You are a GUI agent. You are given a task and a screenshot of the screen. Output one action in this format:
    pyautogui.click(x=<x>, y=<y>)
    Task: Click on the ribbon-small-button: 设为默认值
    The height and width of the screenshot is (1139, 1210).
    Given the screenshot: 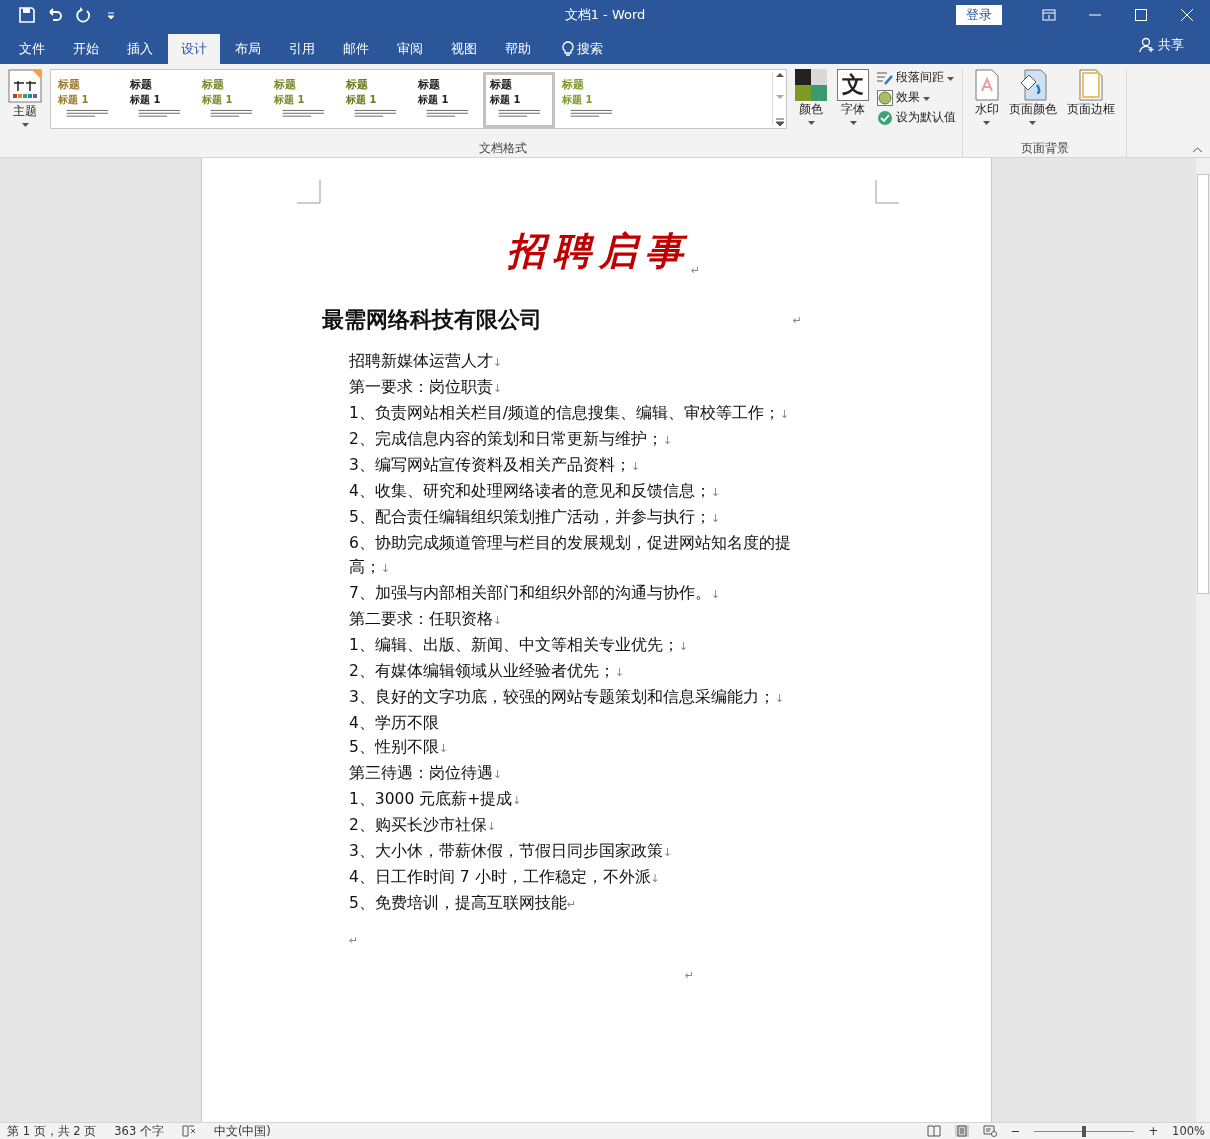 What is the action you would take?
    pyautogui.click(x=916, y=117)
    